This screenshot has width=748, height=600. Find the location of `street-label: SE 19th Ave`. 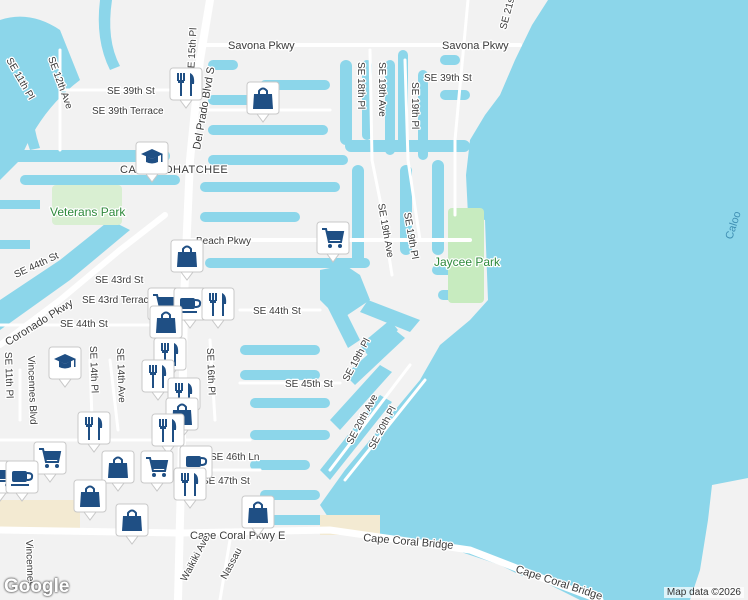

street-label: SE 19th Ave is located at coordinates (381, 89).